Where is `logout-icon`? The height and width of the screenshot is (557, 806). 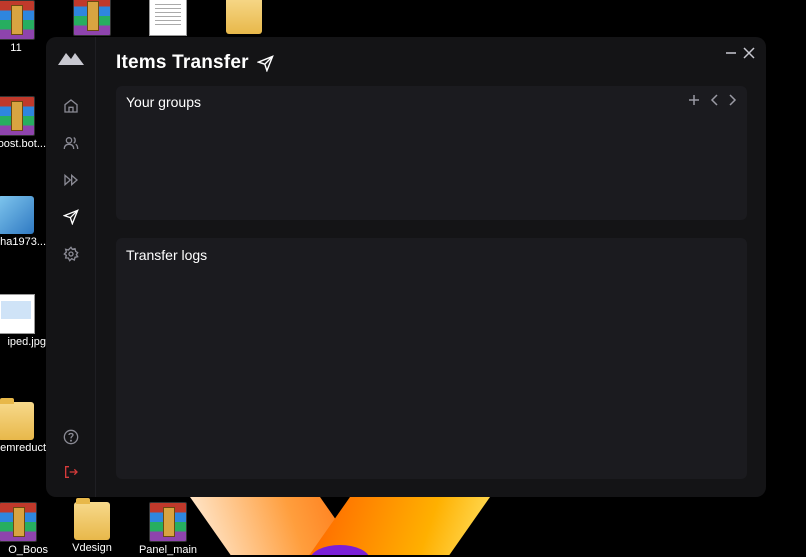 logout-icon is located at coordinates (71, 472).